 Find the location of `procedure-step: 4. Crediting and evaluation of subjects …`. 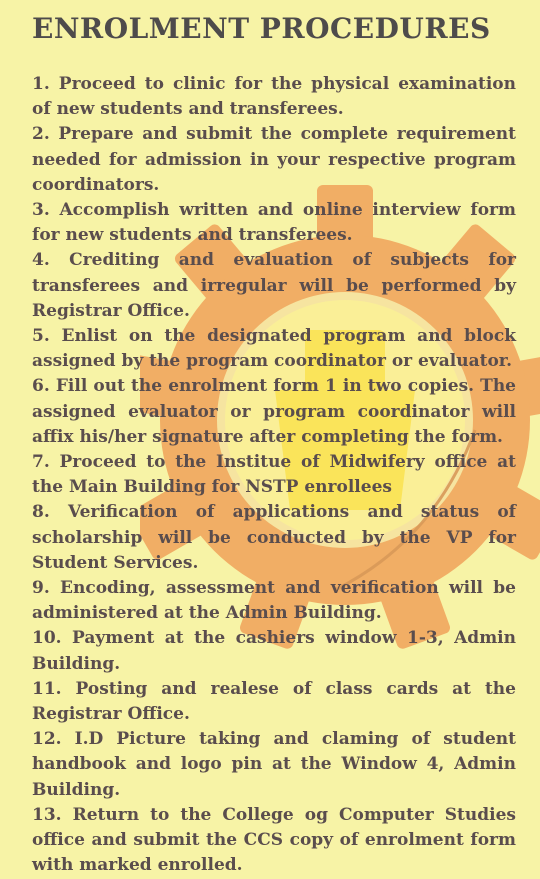

procedure-step: 4. Crediting and evaluation of subjects … is located at coordinates (274, 285).